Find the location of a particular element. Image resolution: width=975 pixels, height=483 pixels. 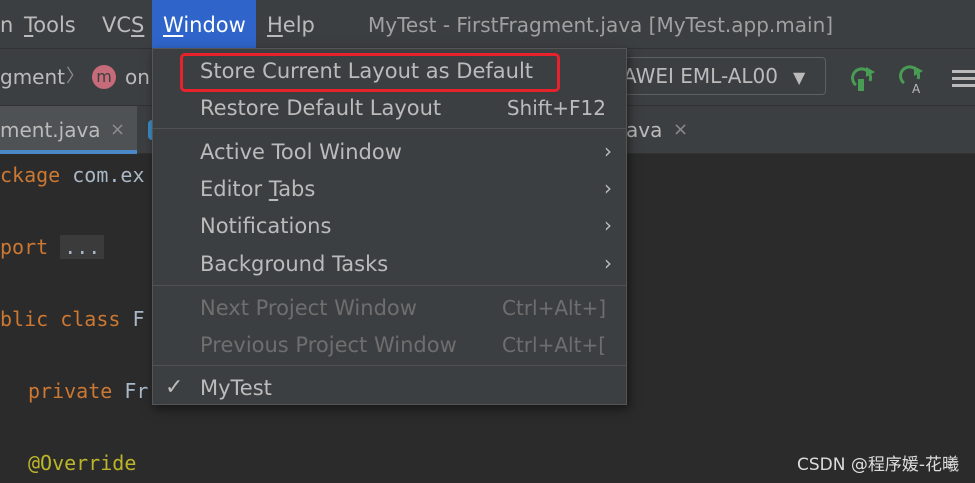

breadcrumb-method: on is located at coordinates (137, 77).